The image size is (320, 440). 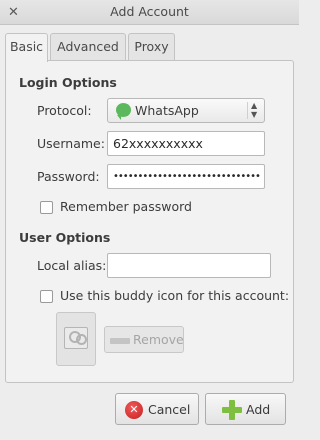 I want to click on buddy-icon-checkbox, so click(x=46, y=296).